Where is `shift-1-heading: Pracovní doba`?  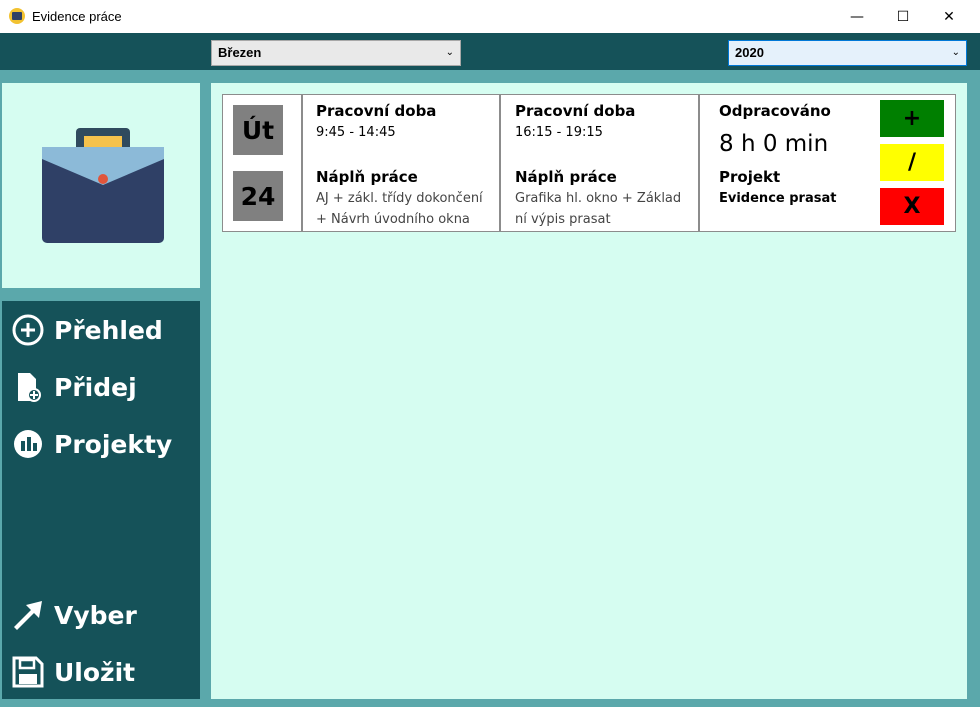 shift-1-heading: Pracovní doba is located at coordinates (376, 111).